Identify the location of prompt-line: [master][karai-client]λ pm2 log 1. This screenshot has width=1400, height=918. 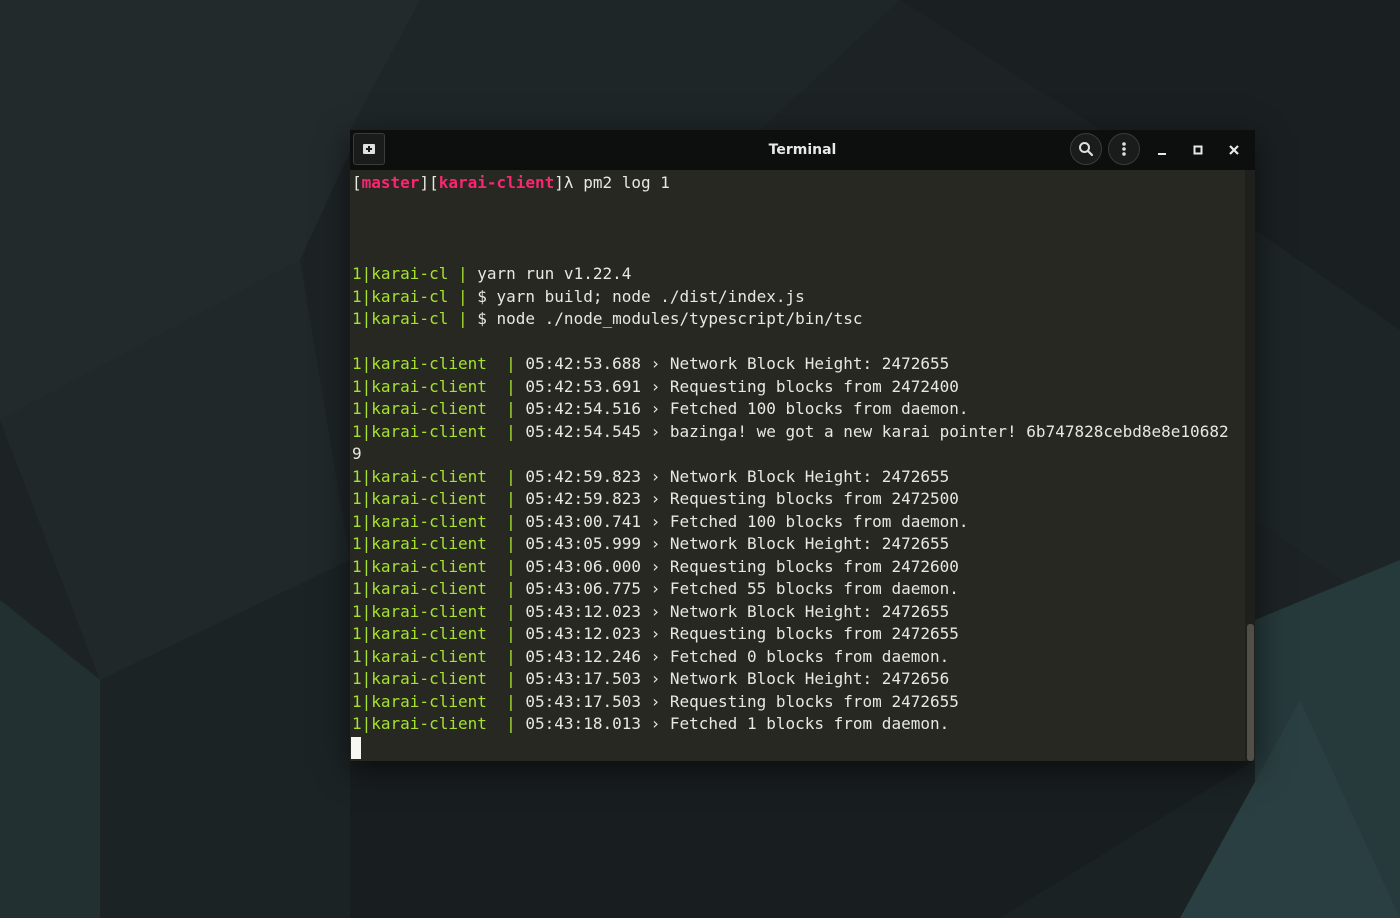
(511, 183).